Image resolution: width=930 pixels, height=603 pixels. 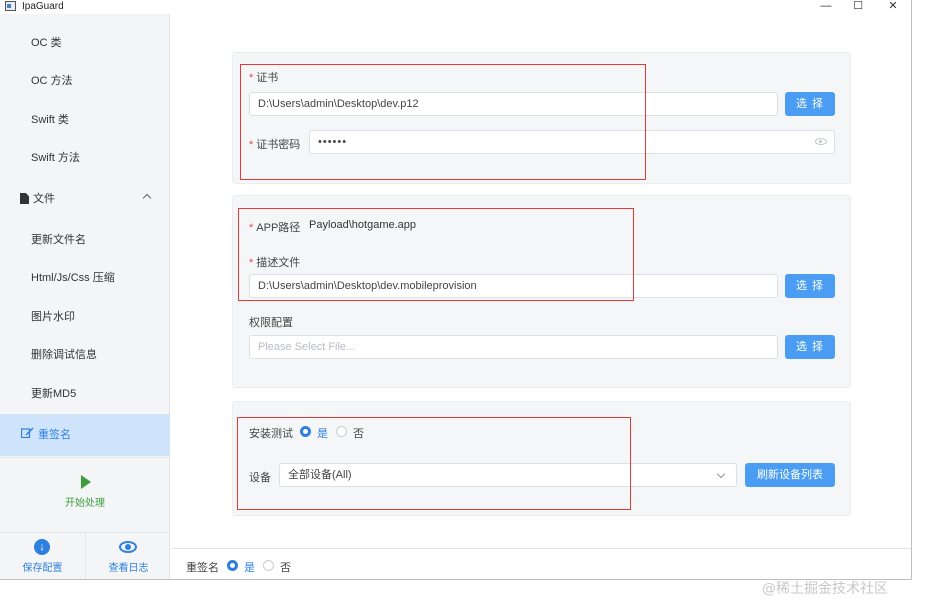 What do you see at coordinates (271, 323) in the screenshot?
I see `permission-label: 权限配置` at bounding box center [271, 323].